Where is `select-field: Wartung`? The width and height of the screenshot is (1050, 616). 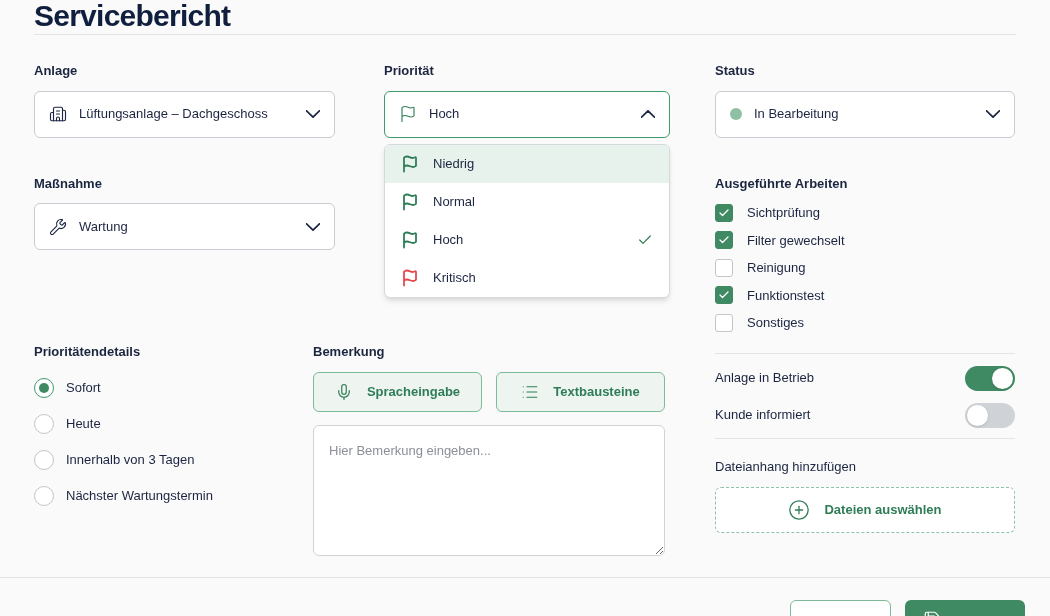
select-field: Wartung is located at coordinates (184, 226).